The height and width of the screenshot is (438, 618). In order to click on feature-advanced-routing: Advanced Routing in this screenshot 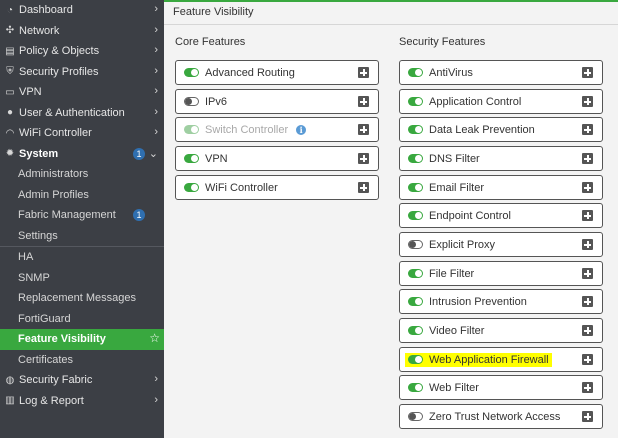, I will do `click(277, 72)`.